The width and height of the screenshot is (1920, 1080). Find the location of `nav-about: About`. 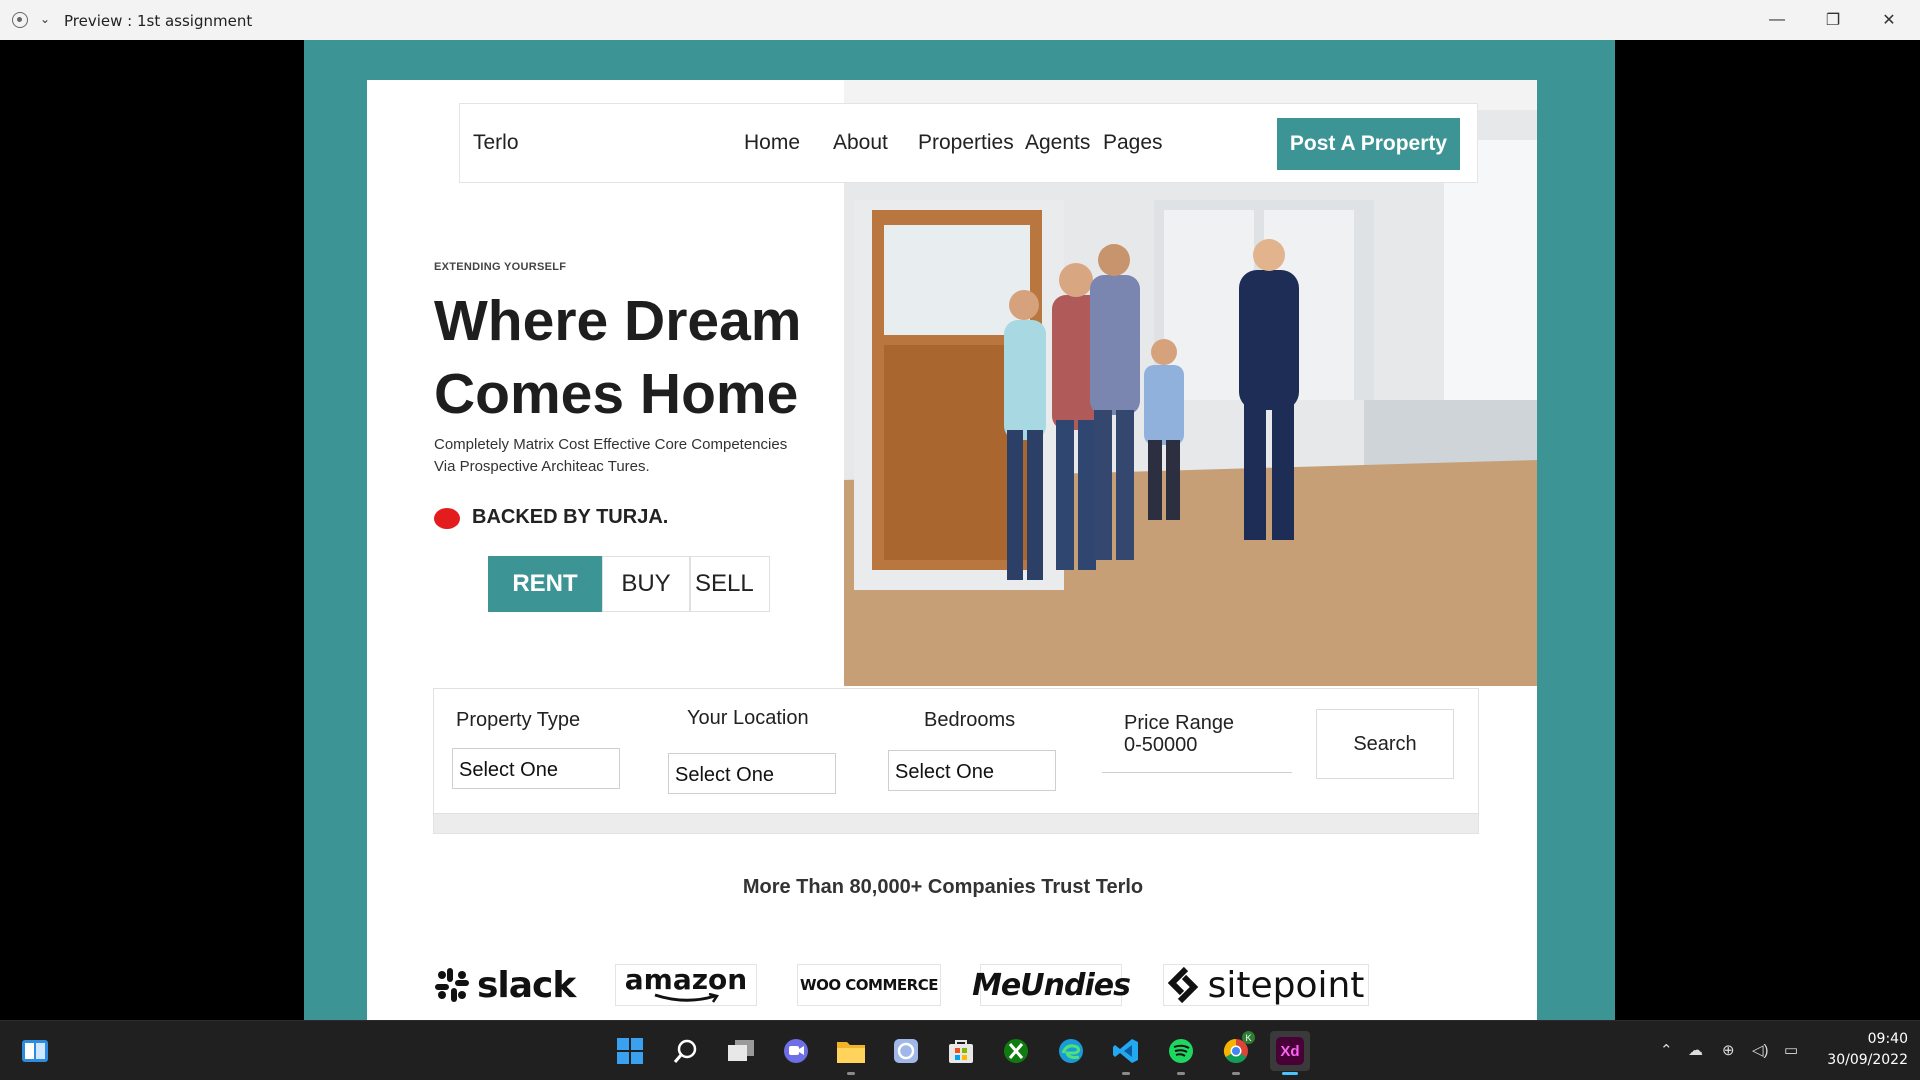

nav-about: About is located at coordinates (860, 143).